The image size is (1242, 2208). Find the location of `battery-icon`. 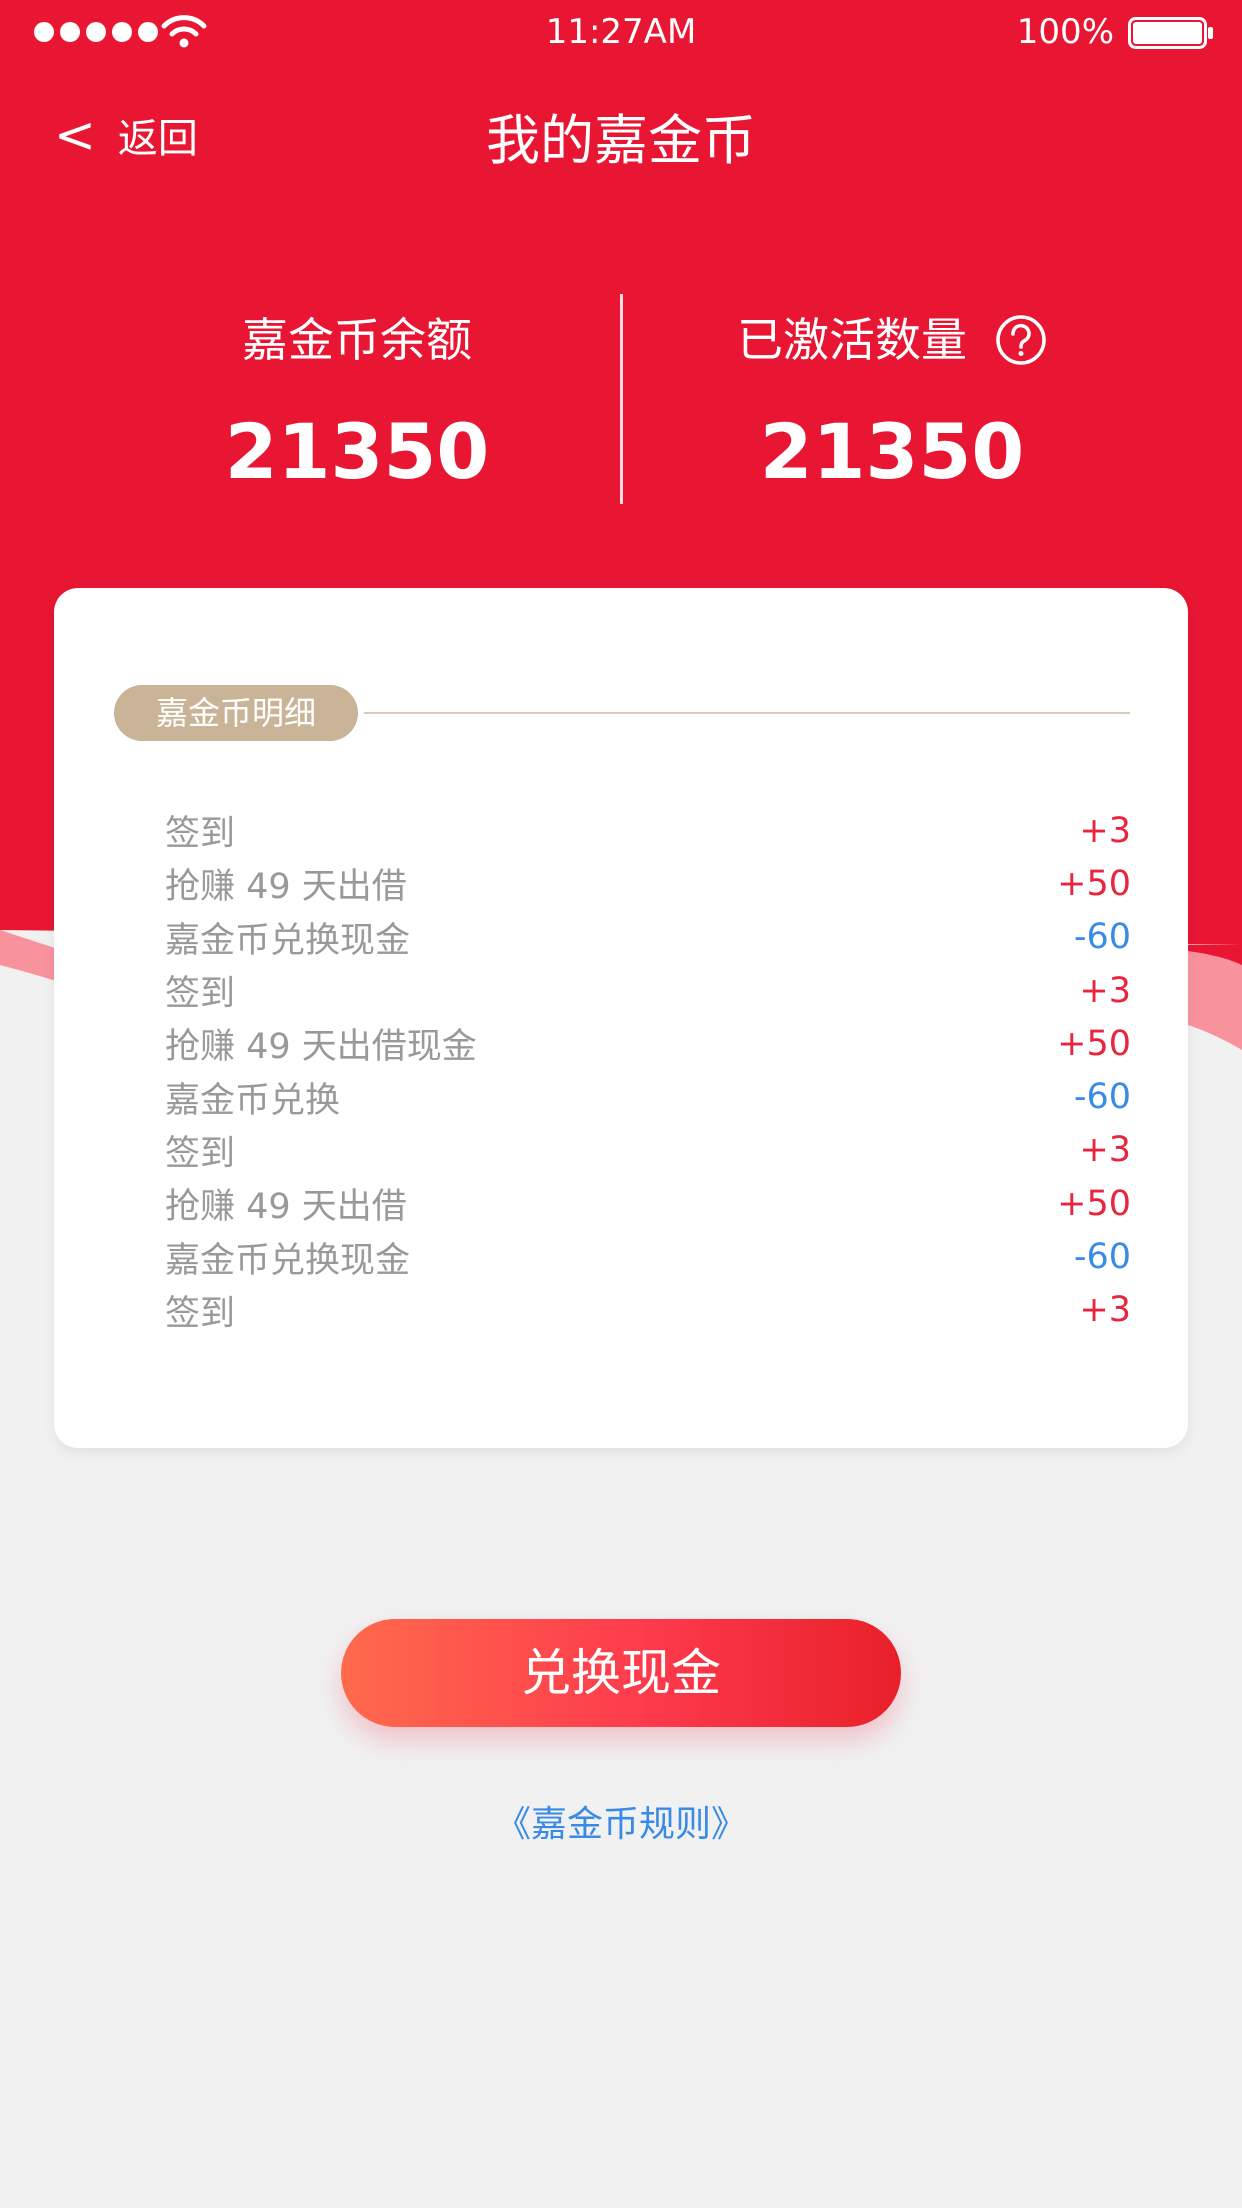

battery-icon is located at coordinates (1170, 33).